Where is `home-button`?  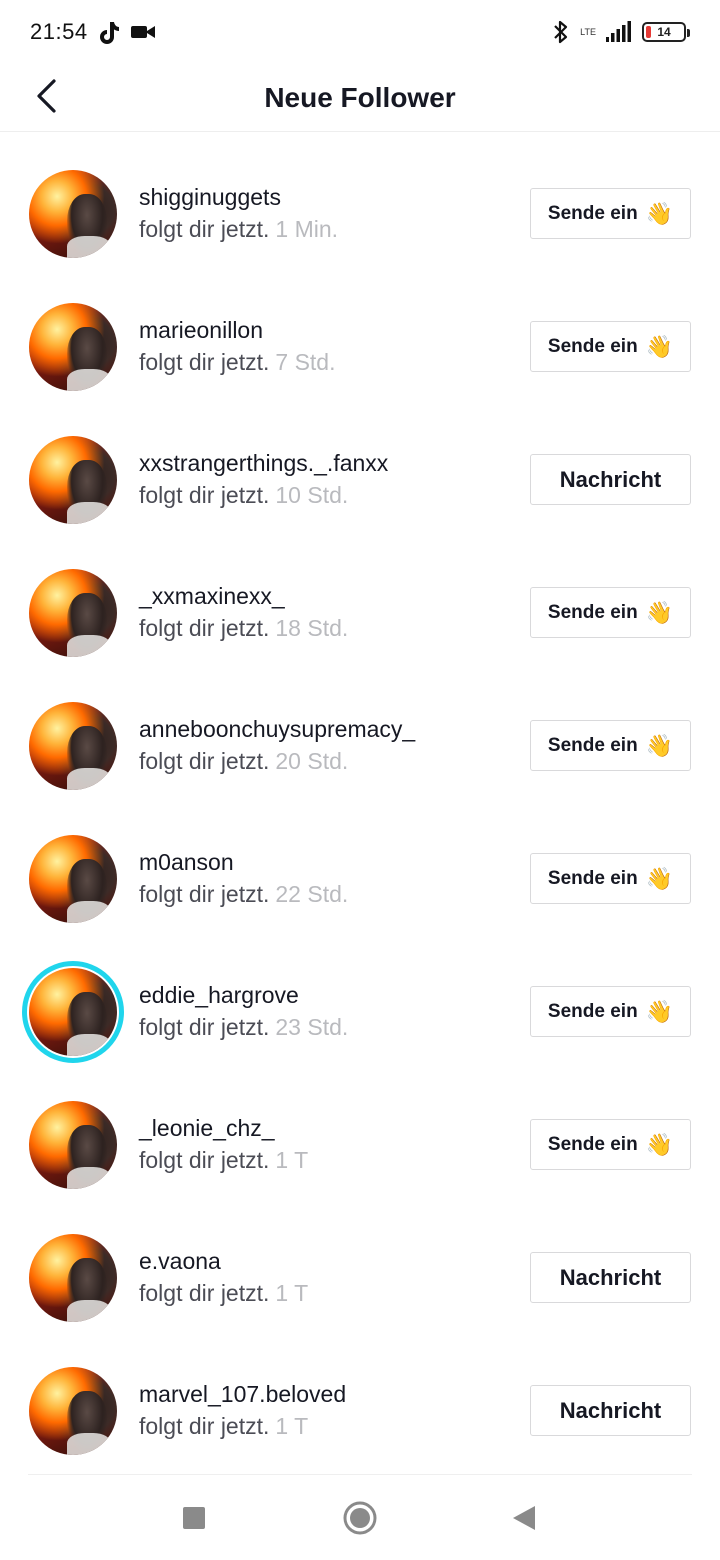 home-button is located at coordinates (360, 1520).